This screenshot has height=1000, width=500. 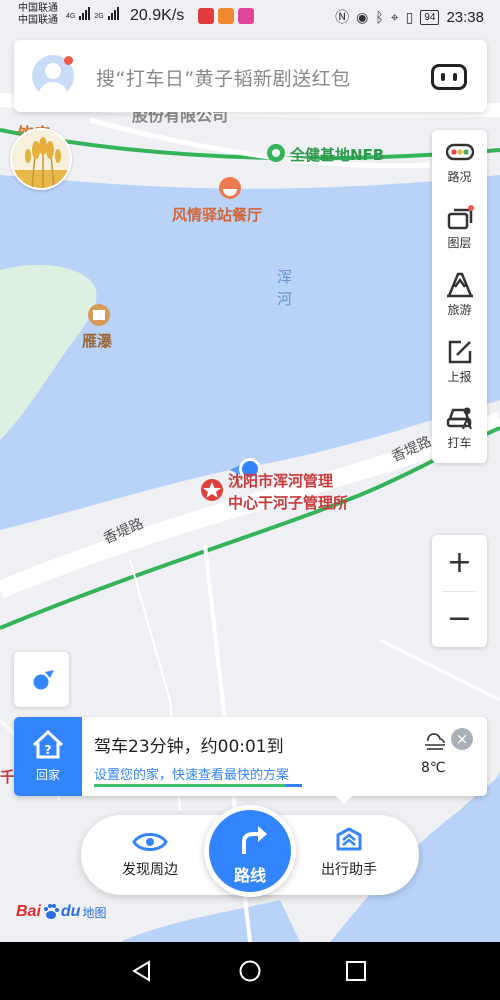 I want to click on layers-icon, so click(x=460, y=217).